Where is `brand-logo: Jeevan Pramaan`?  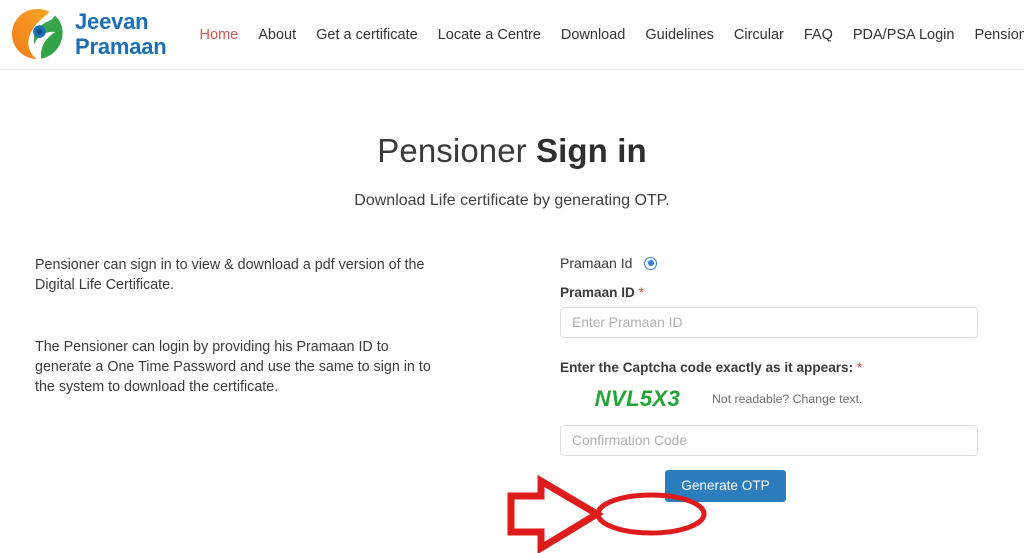 brand-logo: Jeevan Pramaan is located at coordinates (87, 35).